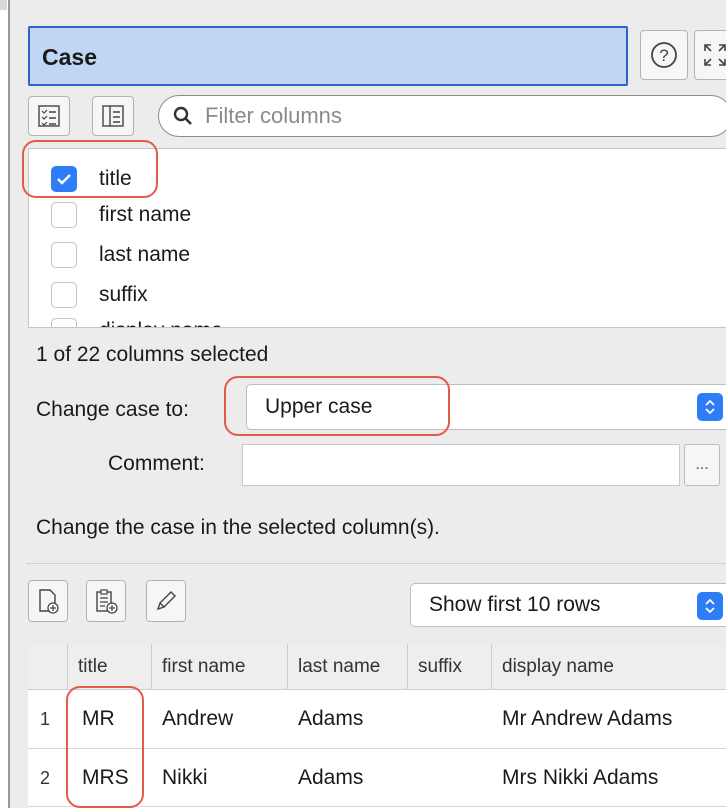  Describe the element at coordinates (328, 56) in the screenshot. I see `panel-title: Case` at that location.